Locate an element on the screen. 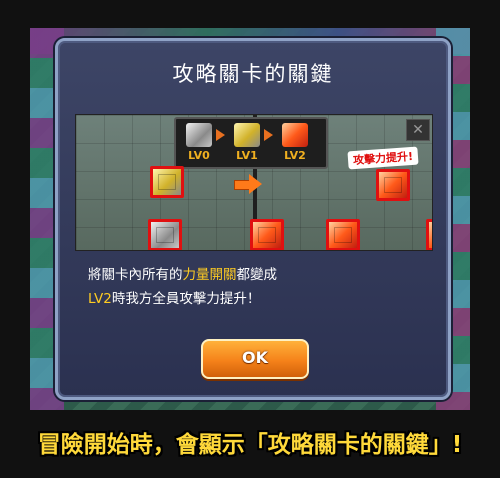 The image size is (500, 478). power-switch-lv0-icon is located at coordinates (165, 234).